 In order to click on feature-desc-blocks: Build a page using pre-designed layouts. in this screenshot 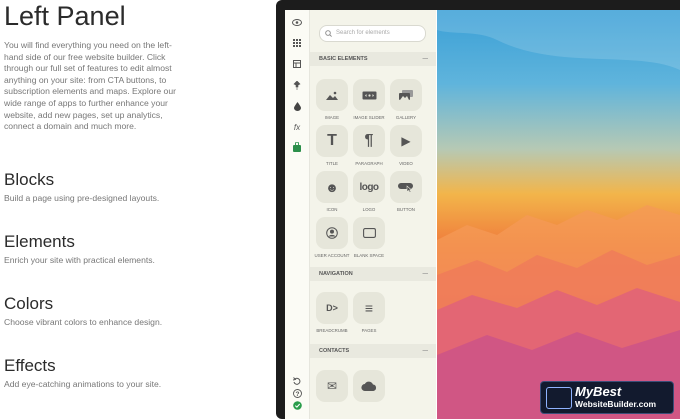, I will do `click(82, 198)`.